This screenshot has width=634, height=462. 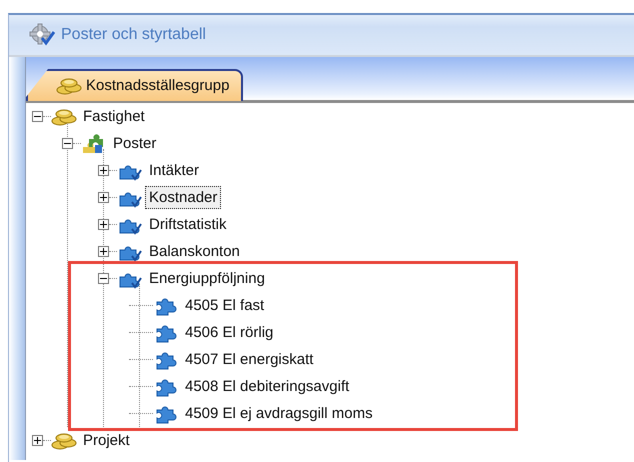 I want to click on tree-item: Intäkter, so click(x=174, y=170).